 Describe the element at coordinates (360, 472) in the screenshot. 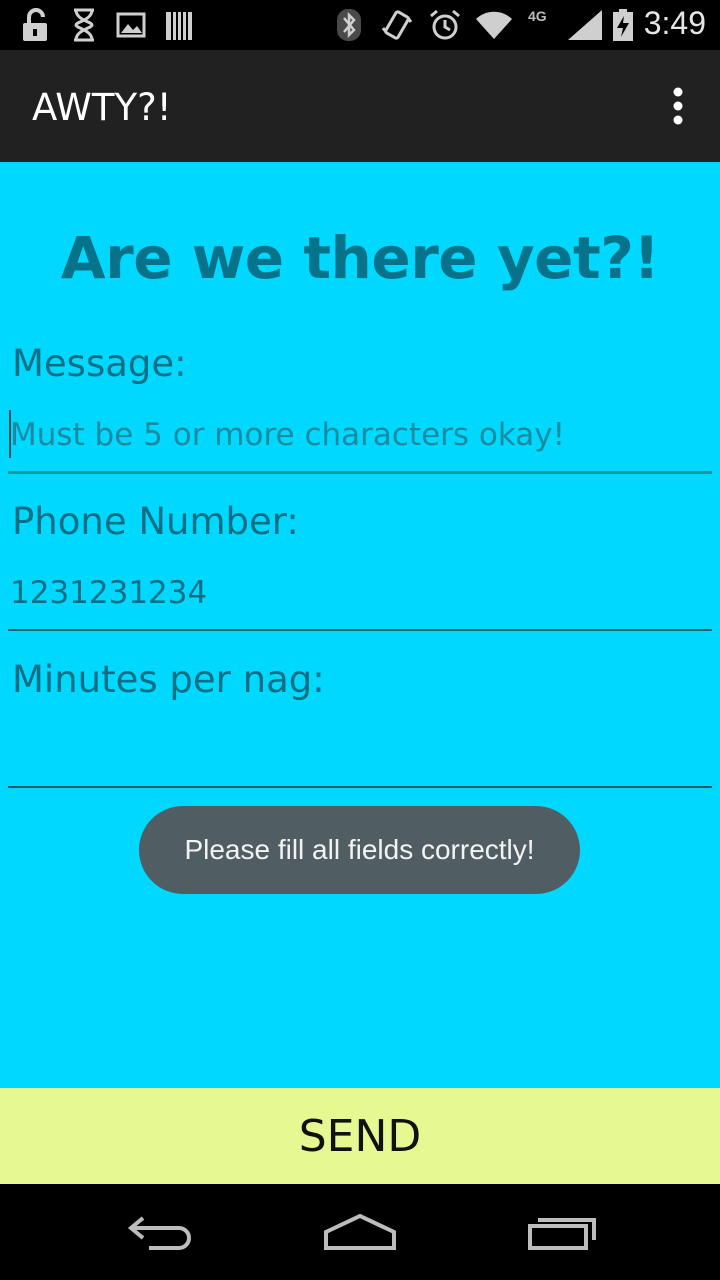

I see `message-field-underline` at that location.